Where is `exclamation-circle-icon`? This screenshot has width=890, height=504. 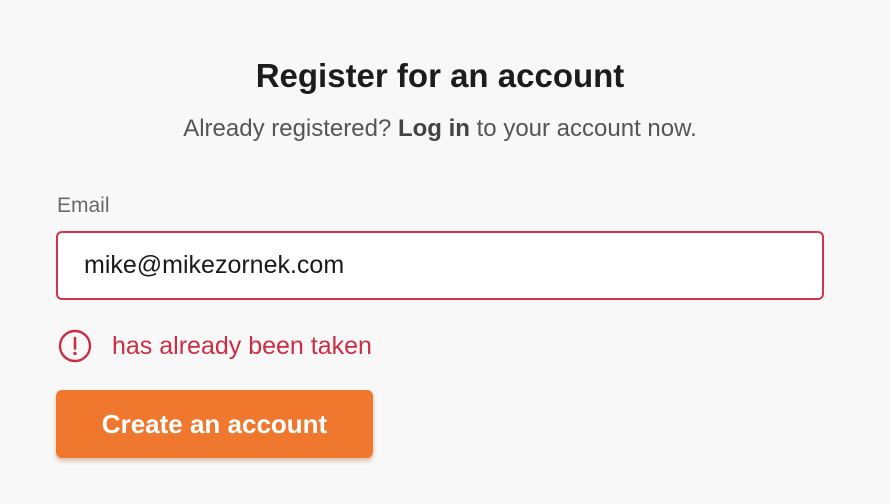
exclamation-circle-icon is located at coordinates (75, 346).